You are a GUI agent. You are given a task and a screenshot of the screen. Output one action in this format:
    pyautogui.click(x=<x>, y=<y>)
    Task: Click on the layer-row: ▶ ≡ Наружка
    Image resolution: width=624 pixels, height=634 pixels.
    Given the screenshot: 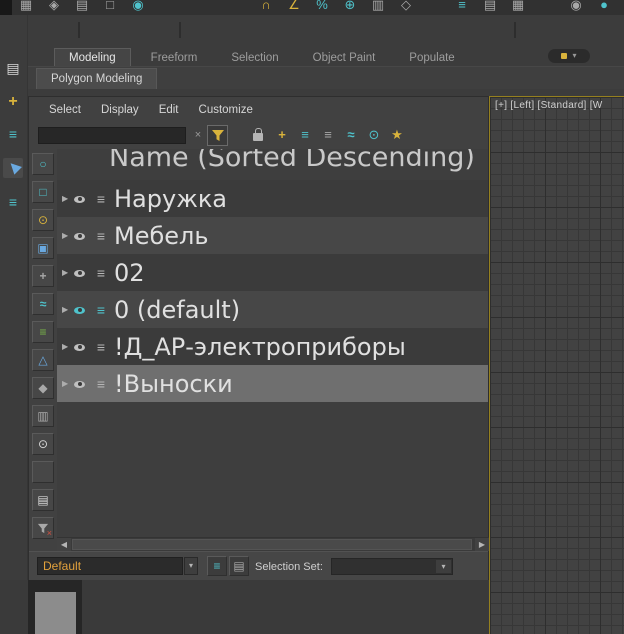 What is the action you would take?
    pyautogui.click(x=272, y=198)
    